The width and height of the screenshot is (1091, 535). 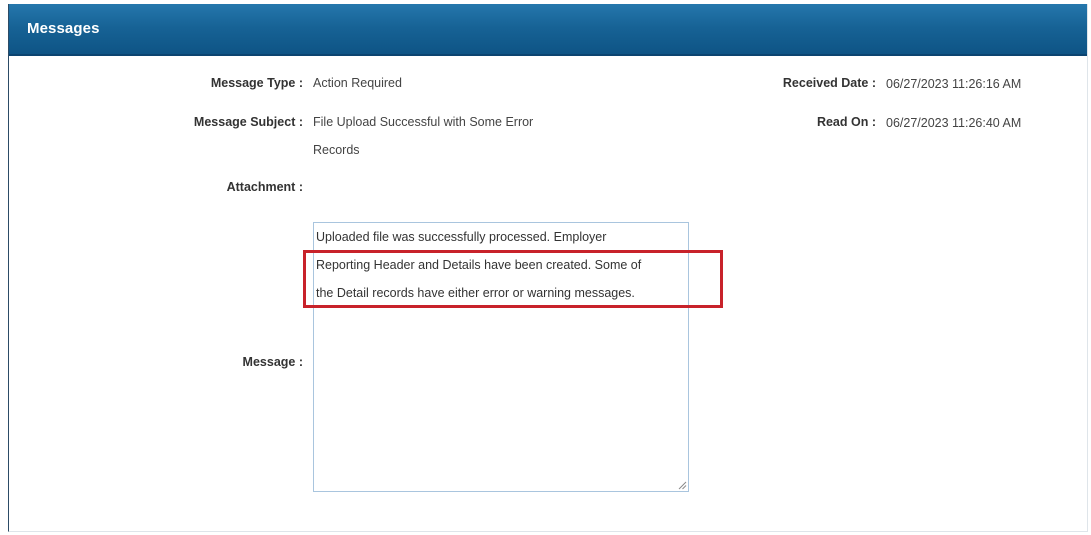 I want to click on message-type-label: Message Type :, so click(x=256, y=83).